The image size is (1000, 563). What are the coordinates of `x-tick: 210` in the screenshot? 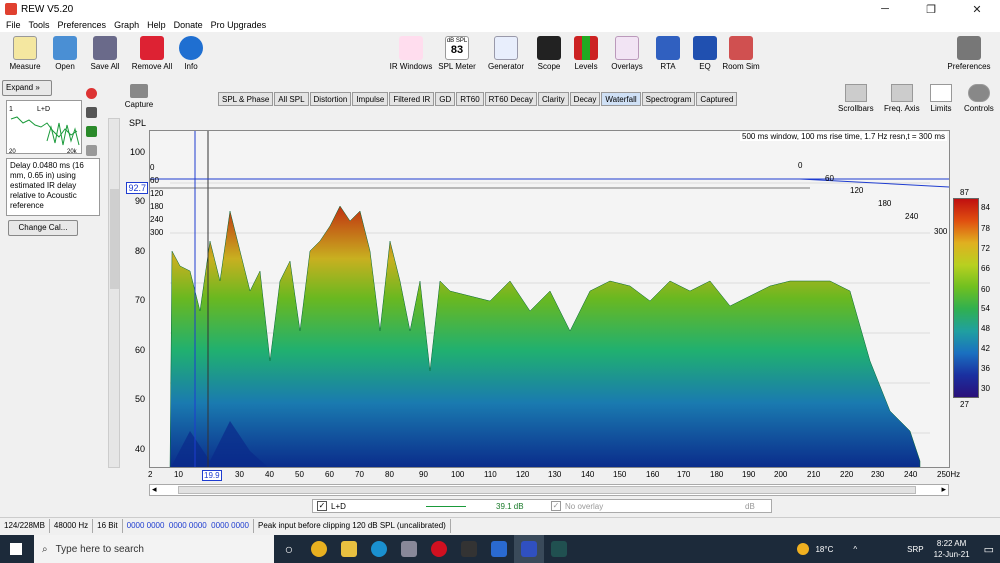 It's located at (814, 474).